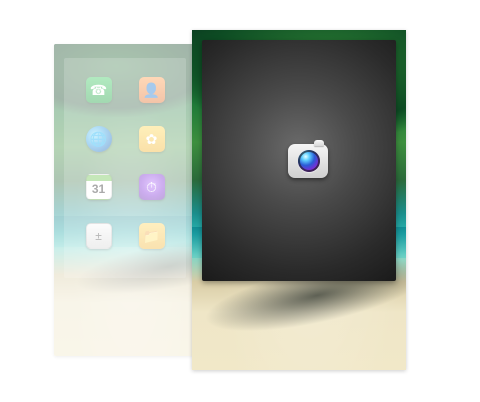  Describe the element at coordinates (151, 138) in the screenshot. I see `gallery-icon: ✿` at that location.